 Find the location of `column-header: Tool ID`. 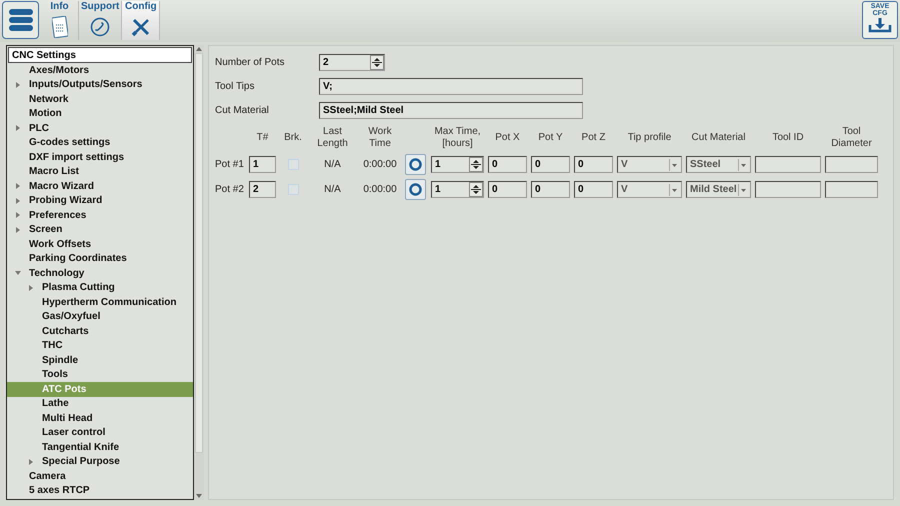

column-header: Tool ID is located at coordinates (788, 138).